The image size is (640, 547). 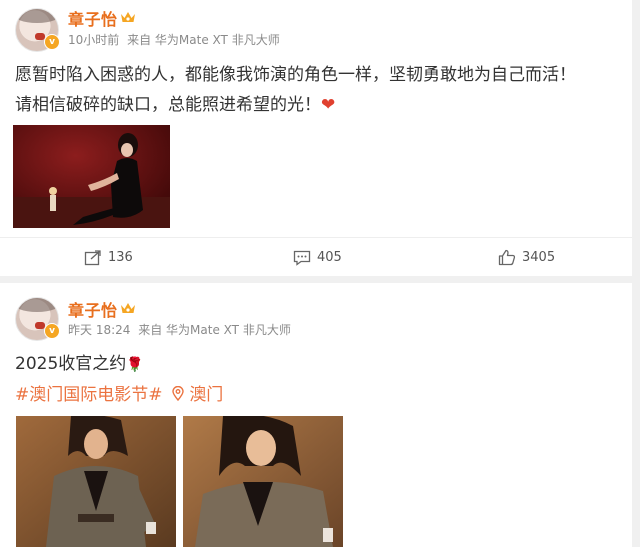 What do you see at coordinates (71, 364) in the screenshot?
I see `post-text-segment: 2025收官之约` at bounding box center [71, 364].